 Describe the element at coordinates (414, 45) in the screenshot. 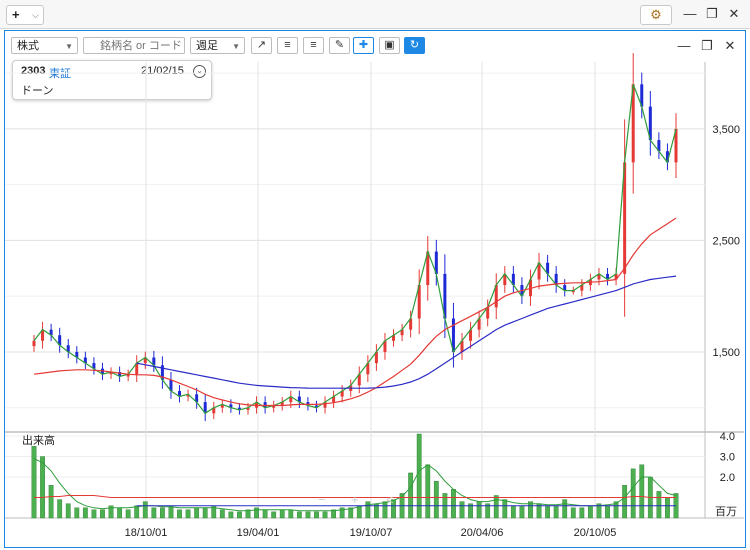

I see `refresh-icon: ↻` at that location.